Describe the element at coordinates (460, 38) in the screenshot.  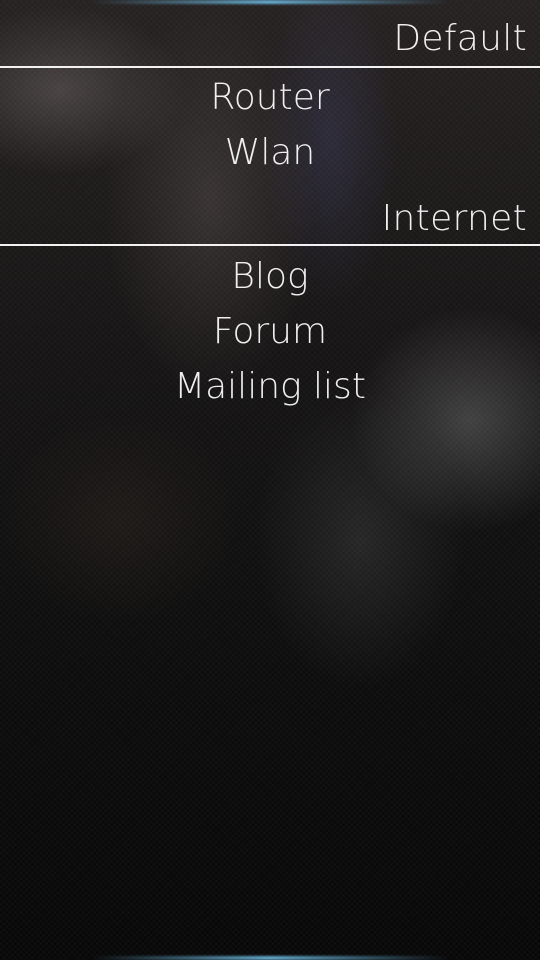
I see `section-header-default: Default` at that location.